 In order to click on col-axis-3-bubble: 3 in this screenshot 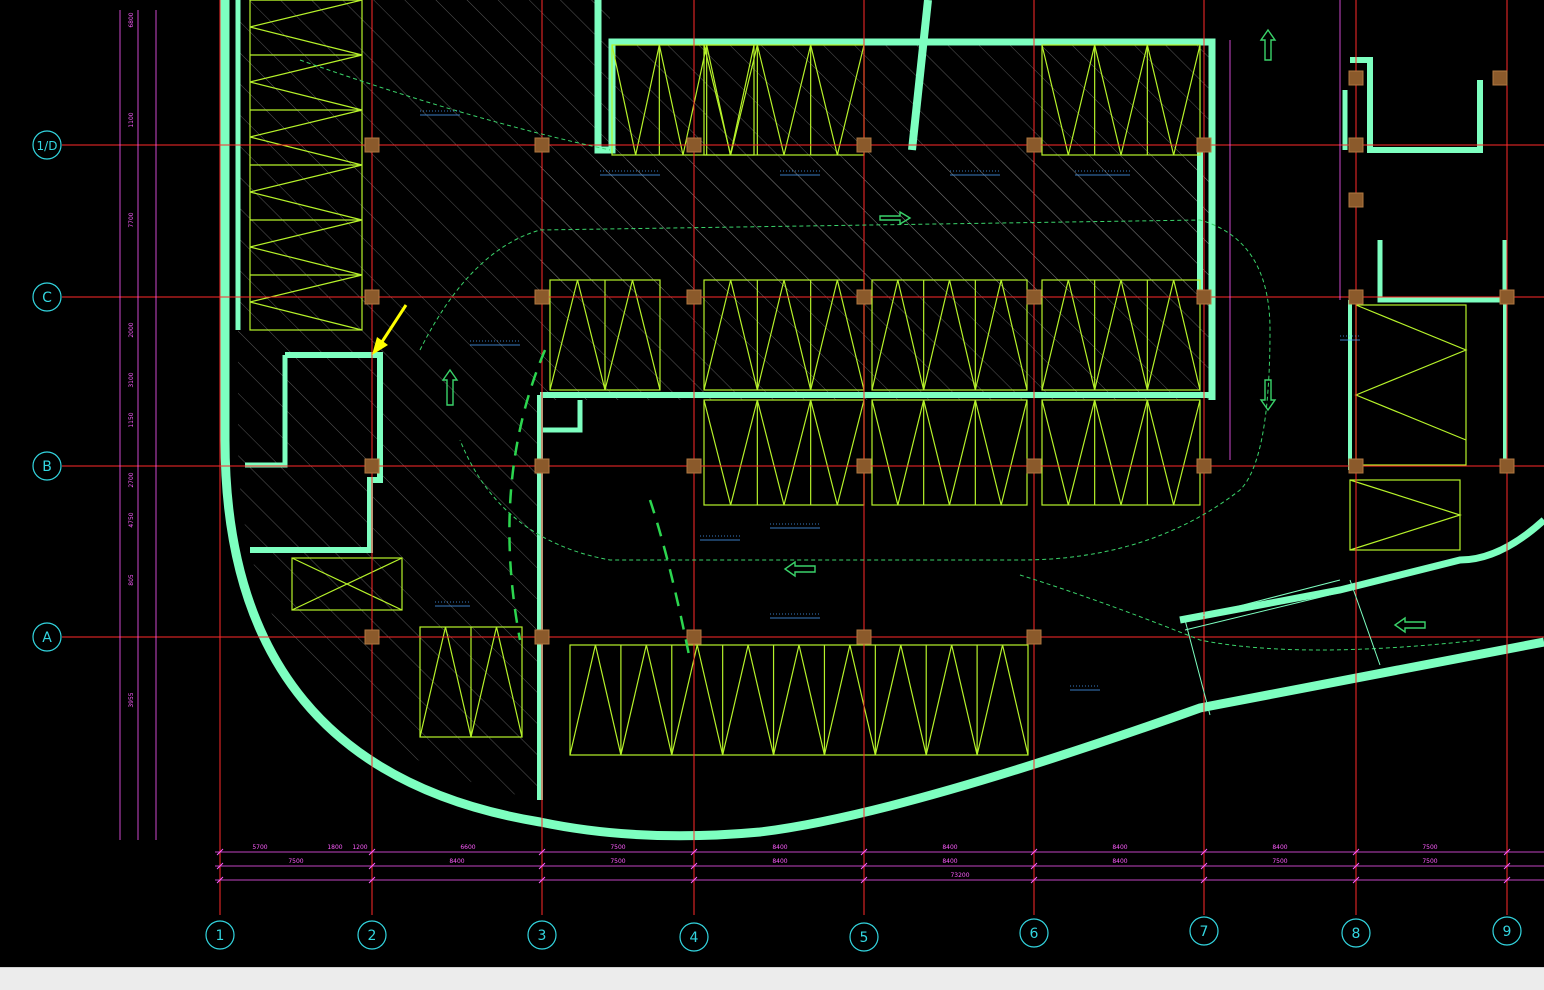, I will do `click(542, 935)`.